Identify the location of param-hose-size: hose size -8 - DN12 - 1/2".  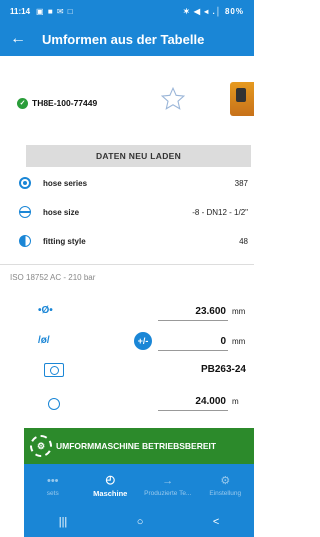
(127, 212).